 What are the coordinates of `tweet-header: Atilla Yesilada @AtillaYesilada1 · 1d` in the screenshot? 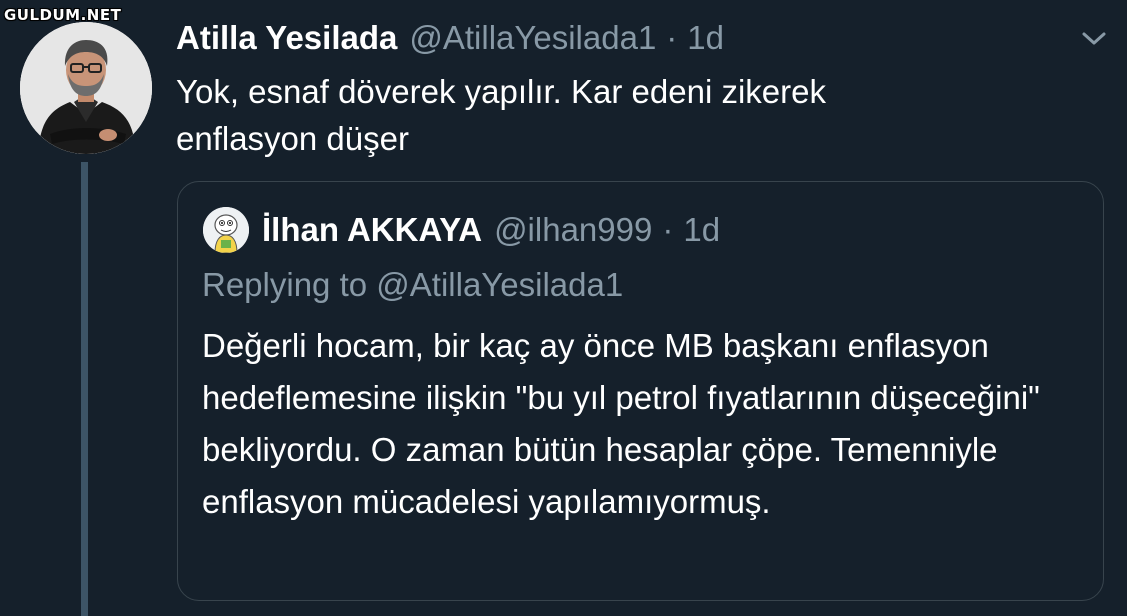 It's located at (450, 38).